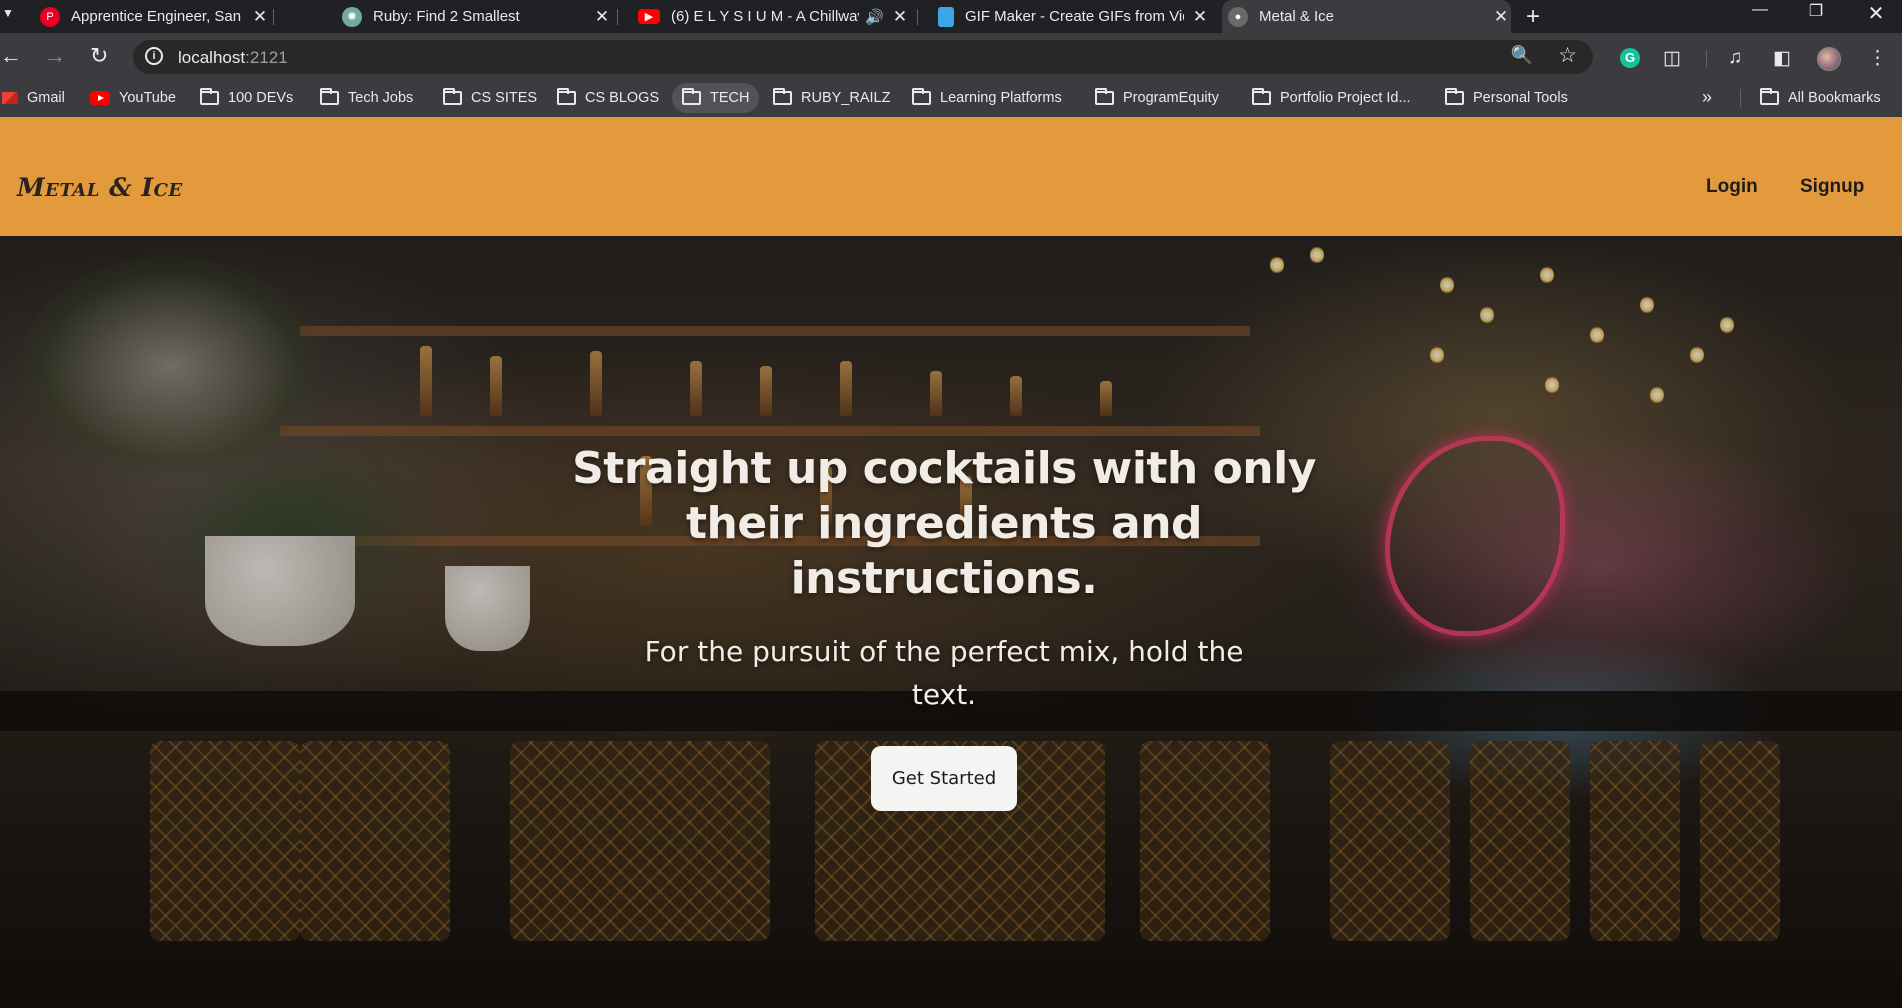  I want to click on youtube-icon, so click(100, 98).